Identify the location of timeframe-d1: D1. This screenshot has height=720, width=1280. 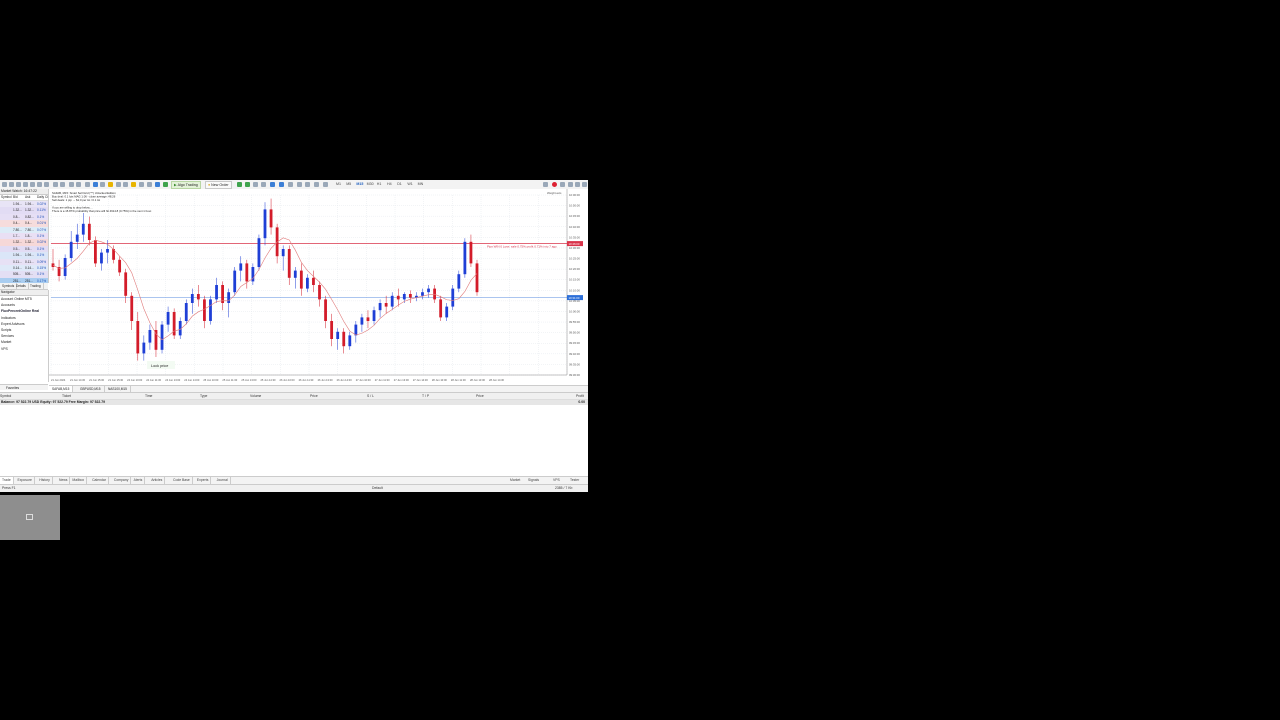
(399, 184).